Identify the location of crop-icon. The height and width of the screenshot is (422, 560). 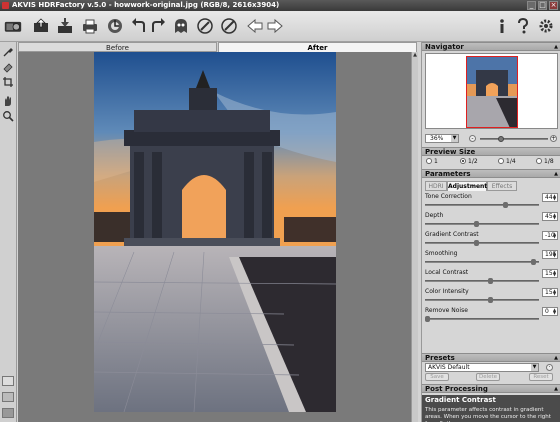
(8, 82).